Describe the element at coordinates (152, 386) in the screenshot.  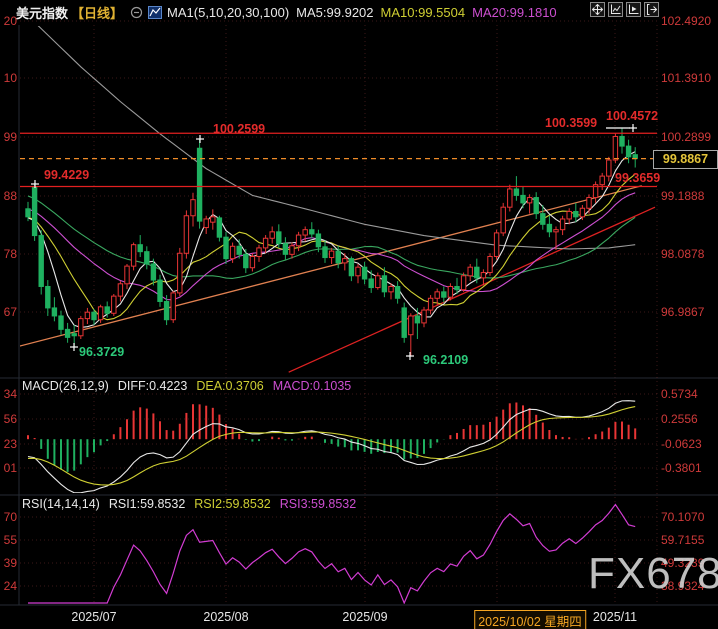
I see `macd-diff-value: DIFF:0.4223` at that location.